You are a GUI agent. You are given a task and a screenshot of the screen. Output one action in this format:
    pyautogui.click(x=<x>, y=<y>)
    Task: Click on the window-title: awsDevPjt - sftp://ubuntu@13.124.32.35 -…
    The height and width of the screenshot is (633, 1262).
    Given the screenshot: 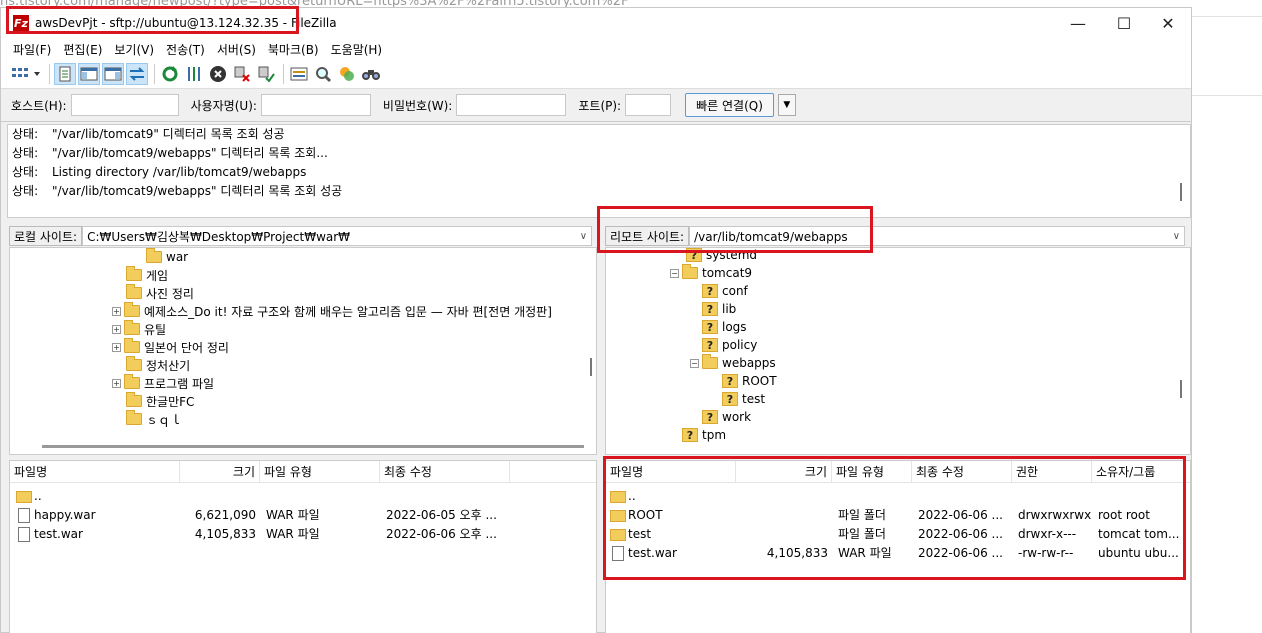 What is the action you would take?
    pyautogui.click(x=186, y=23)
    